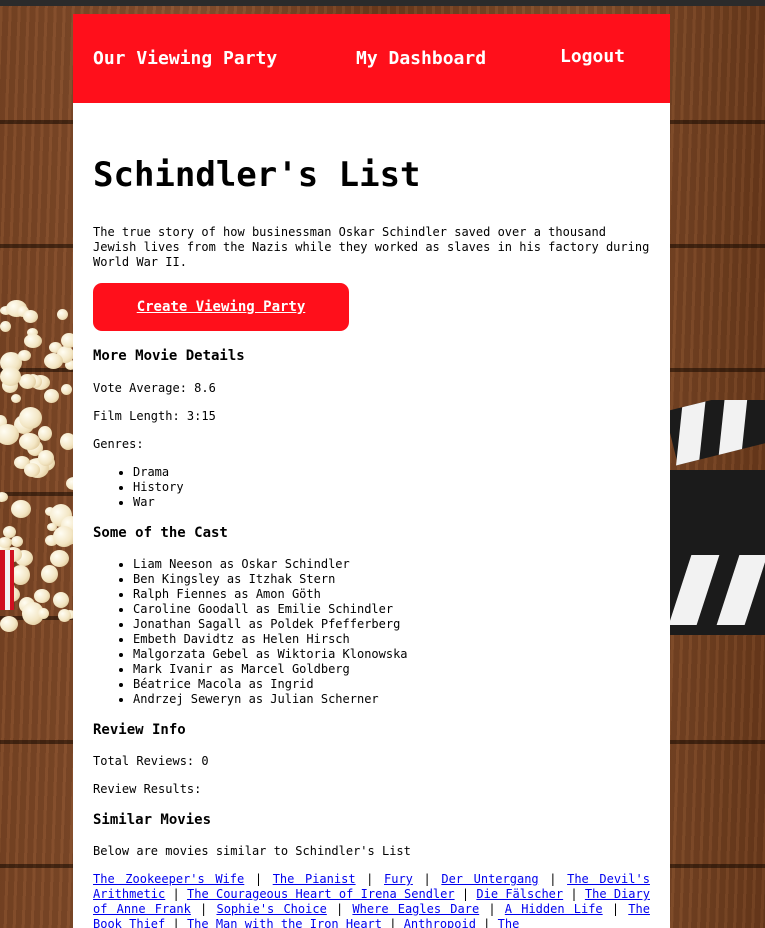 The height and width of the screenshot is (928, 765). What do you see at coordinates (391, 699) in the screenshot?
I see `cast-item: Andrzej Seweryn as Julian Scherner` at bounding box center [391, 699].